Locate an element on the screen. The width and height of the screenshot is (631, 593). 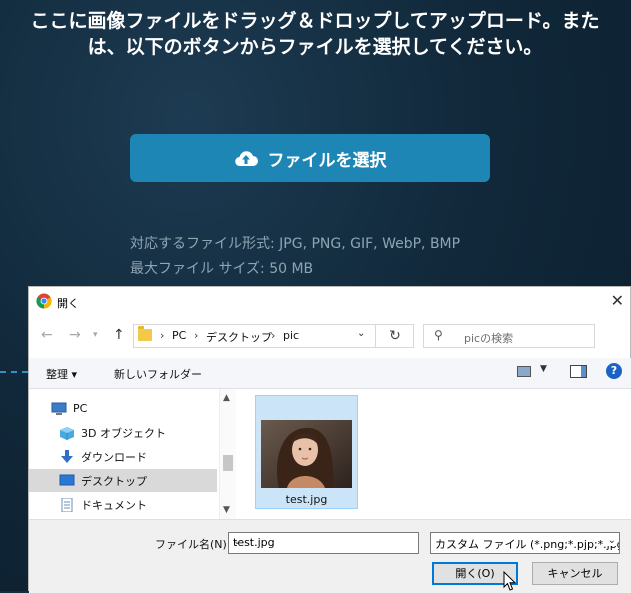
document-icon is located at coordinates (67, 504).